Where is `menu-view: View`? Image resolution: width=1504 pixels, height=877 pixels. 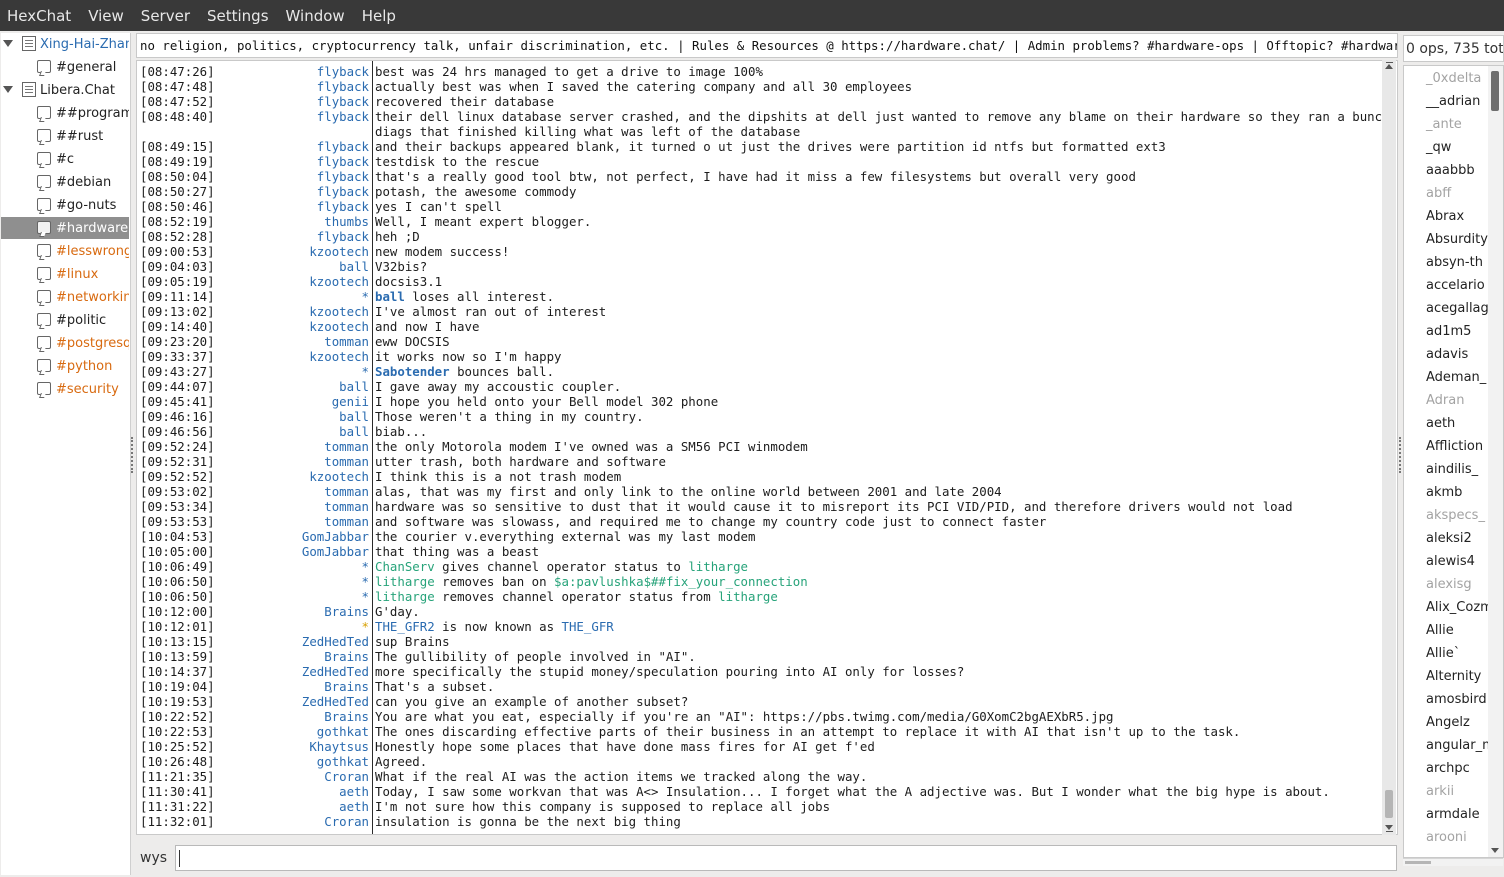 menu-view: View is located at coordinates (106, 16).